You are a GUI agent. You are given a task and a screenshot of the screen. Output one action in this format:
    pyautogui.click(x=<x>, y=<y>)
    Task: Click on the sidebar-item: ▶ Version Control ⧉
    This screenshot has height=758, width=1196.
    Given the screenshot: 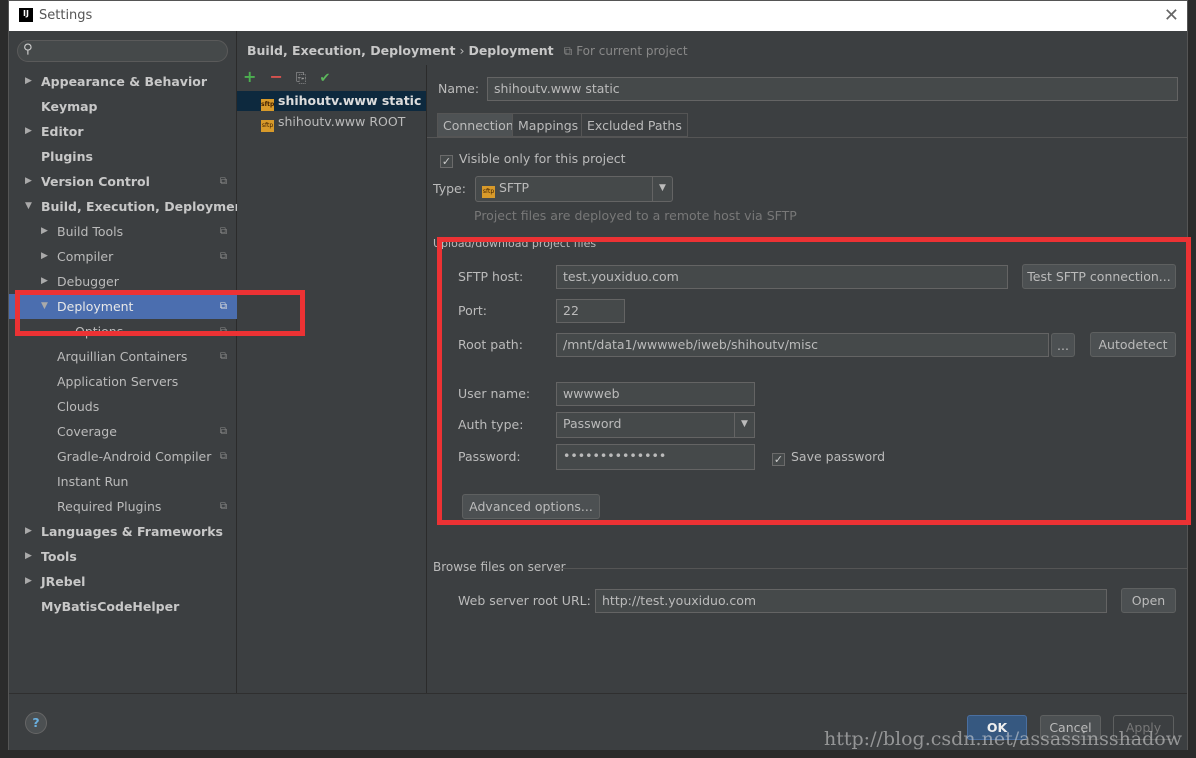 What is the action you would take?
    pyautogui.click(x=123, y=181)
    